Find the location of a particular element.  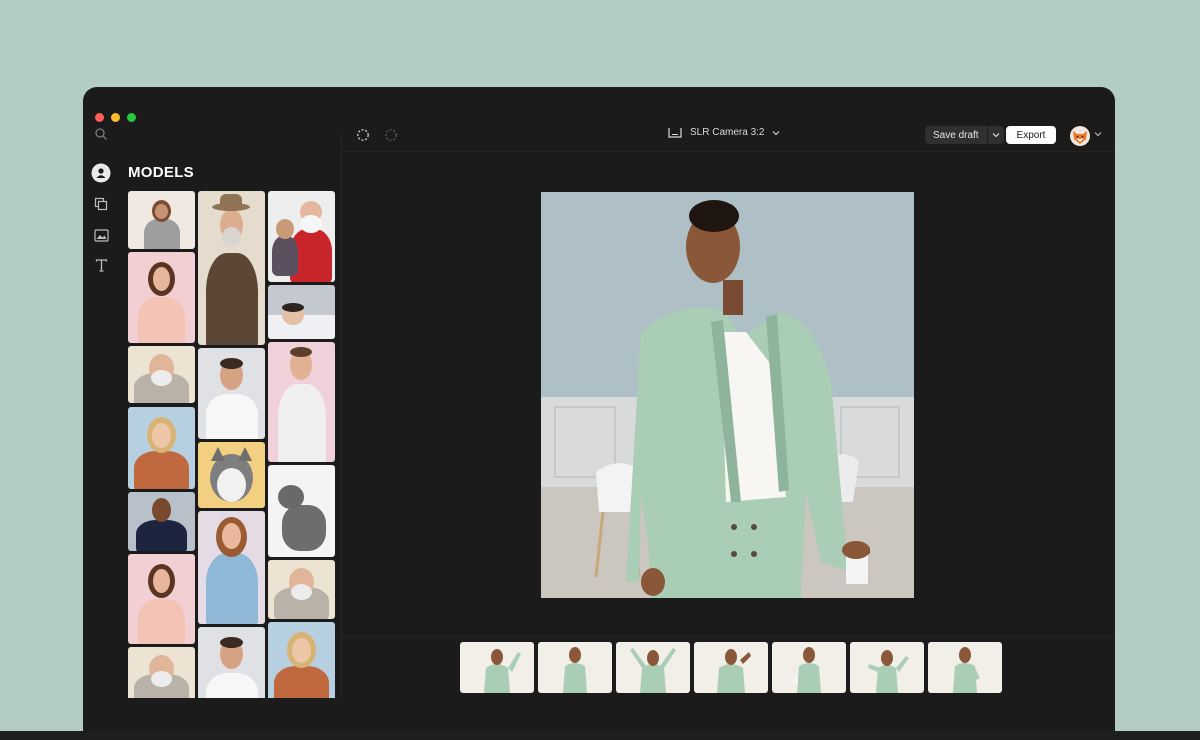

text-icon is located at coordinates (101, 265).